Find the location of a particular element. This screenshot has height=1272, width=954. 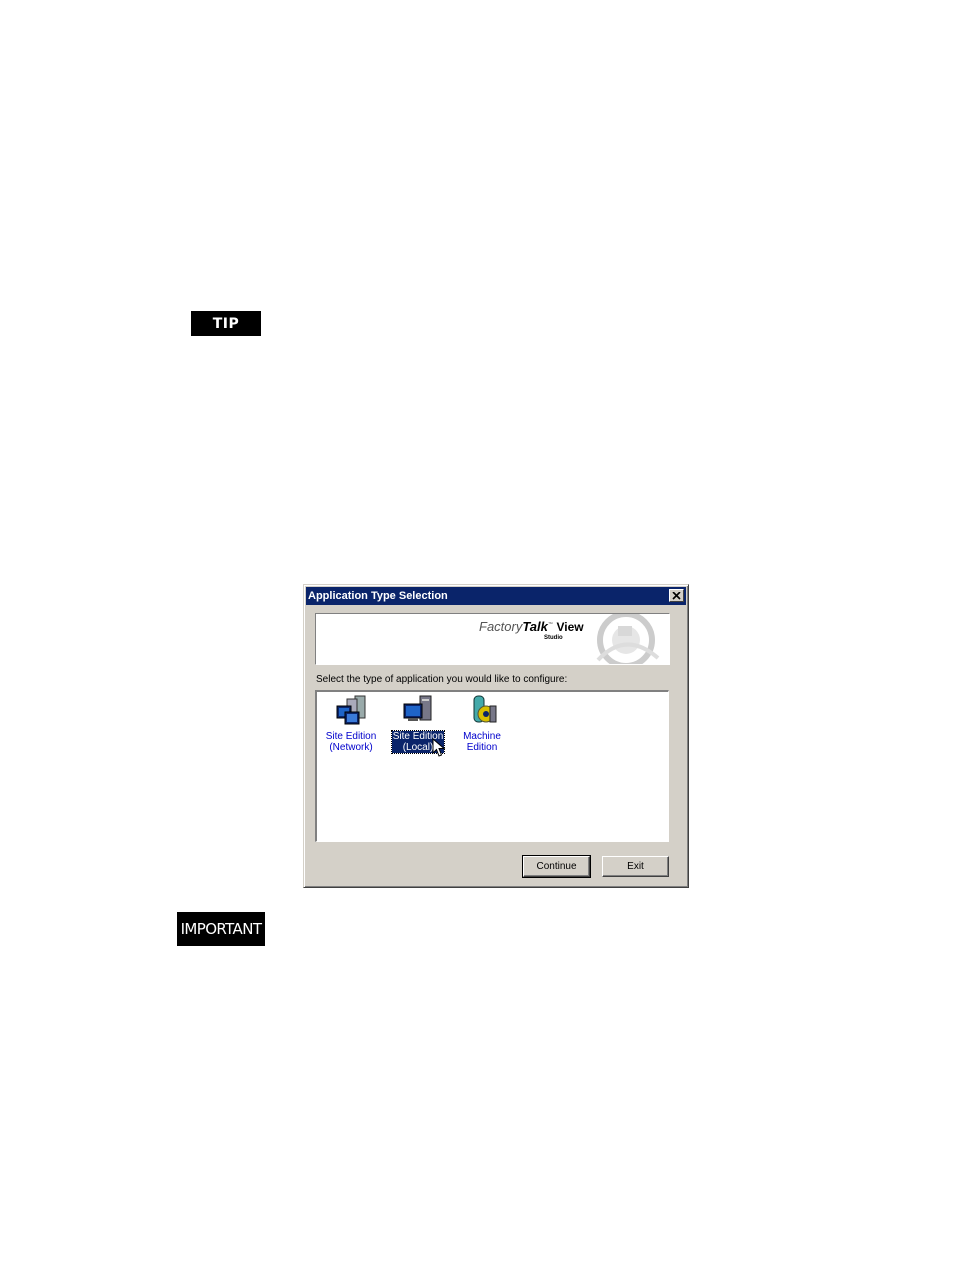

brand-logo: FactoryTalk™ View is located at coordinates (531, 626).